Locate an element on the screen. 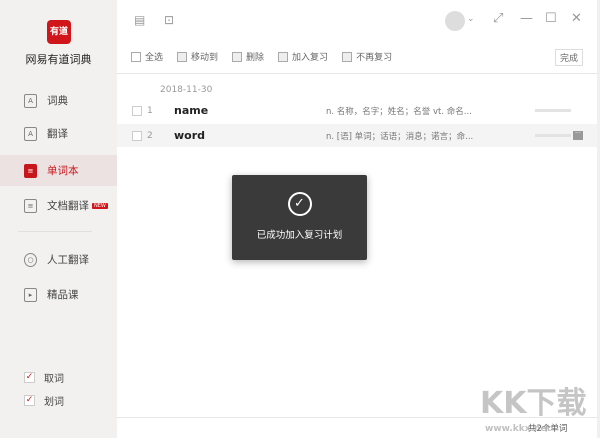 Image resolution: width=600 pixels, height=438 pixels. sidebar-item-wordbook: ≡ 单词本 is located at coordinates (58, 170).